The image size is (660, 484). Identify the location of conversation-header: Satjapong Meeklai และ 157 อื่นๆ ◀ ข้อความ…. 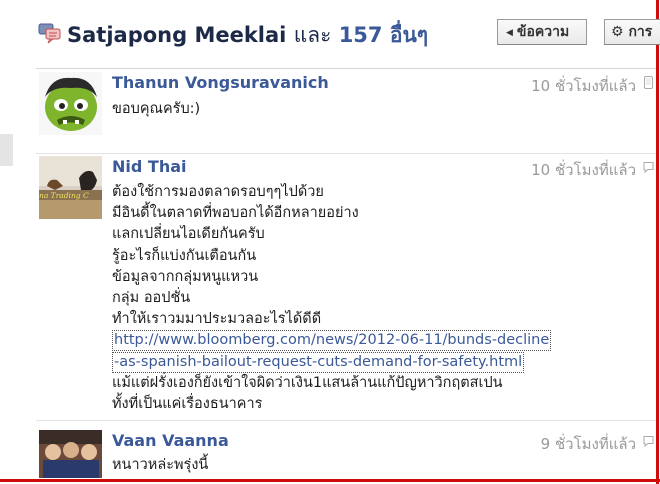
(330, 31).